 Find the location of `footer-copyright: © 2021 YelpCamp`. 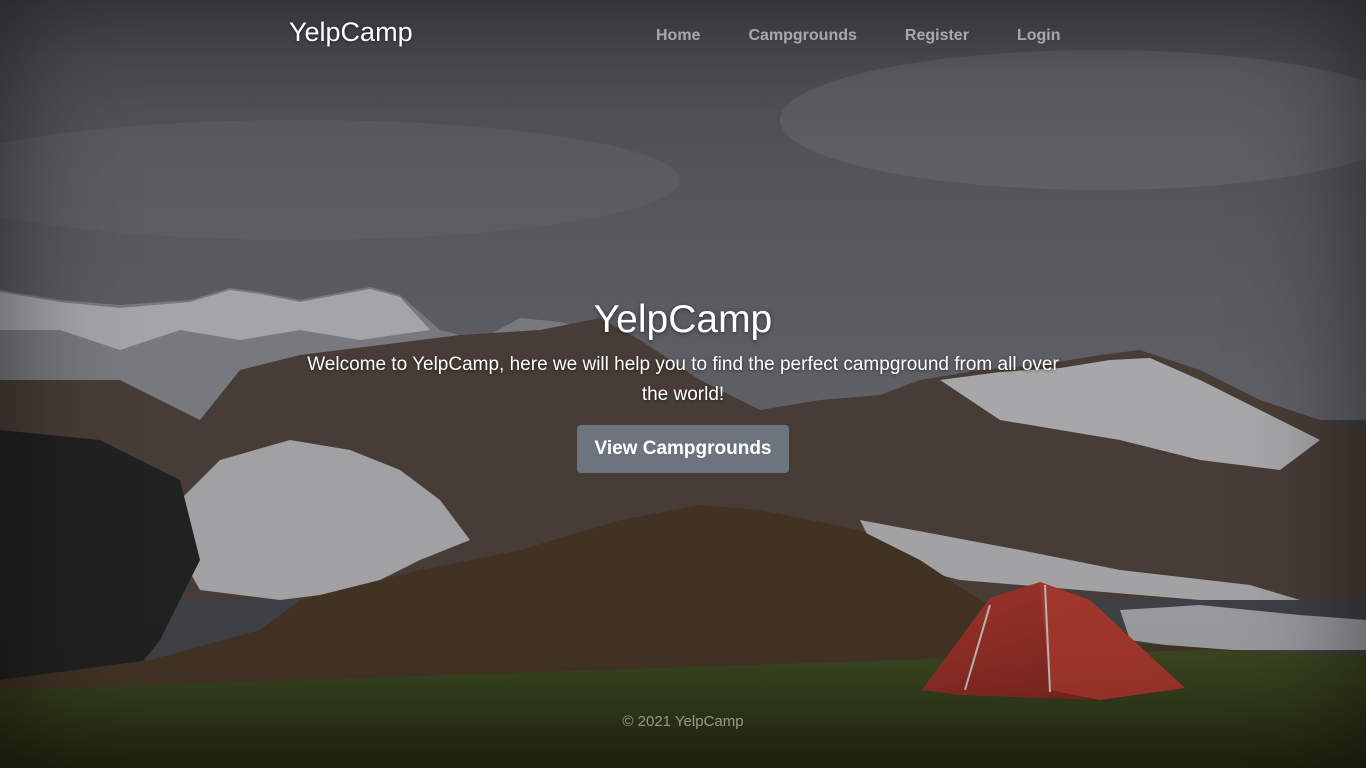

footer-copyright: © 2021 YelpCamp is located at coordinates (683, 721).